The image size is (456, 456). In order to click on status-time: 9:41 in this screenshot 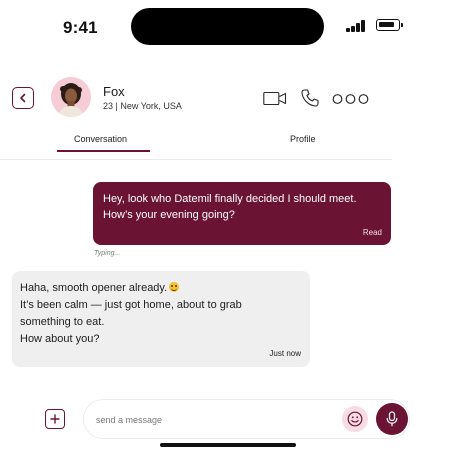, I will do `click(80, 27)`.